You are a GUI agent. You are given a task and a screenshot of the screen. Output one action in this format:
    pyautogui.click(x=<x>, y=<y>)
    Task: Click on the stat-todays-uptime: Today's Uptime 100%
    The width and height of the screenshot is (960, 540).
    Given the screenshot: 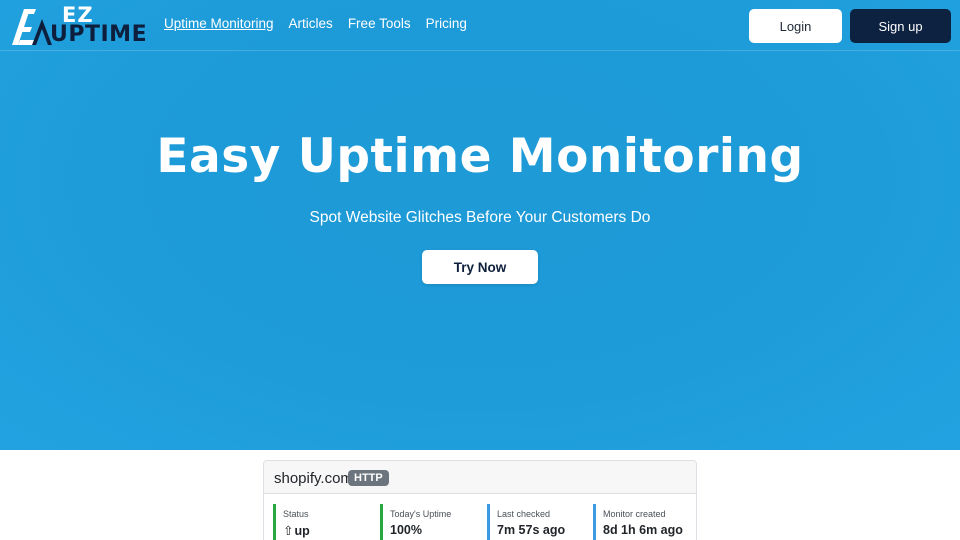 What is the action you would take?
    pyautogui.click(x=430, y=522)
    